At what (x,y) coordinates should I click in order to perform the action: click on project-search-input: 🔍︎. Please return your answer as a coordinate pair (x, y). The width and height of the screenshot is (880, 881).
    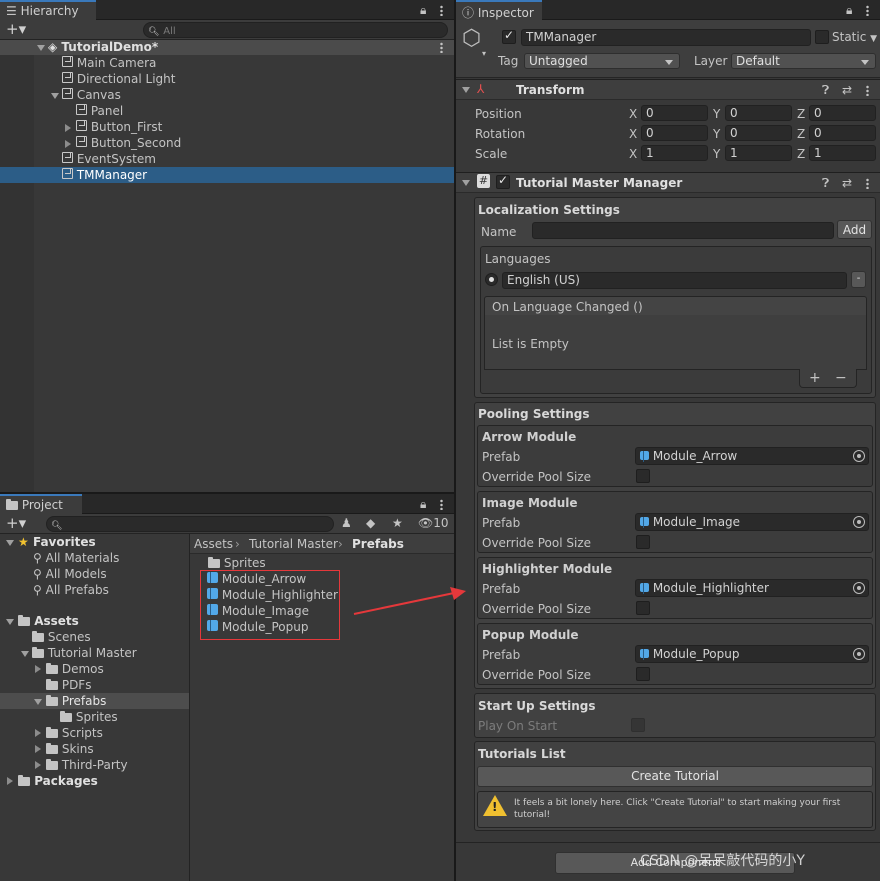
    Looking at the image, I should click on (190, 524).